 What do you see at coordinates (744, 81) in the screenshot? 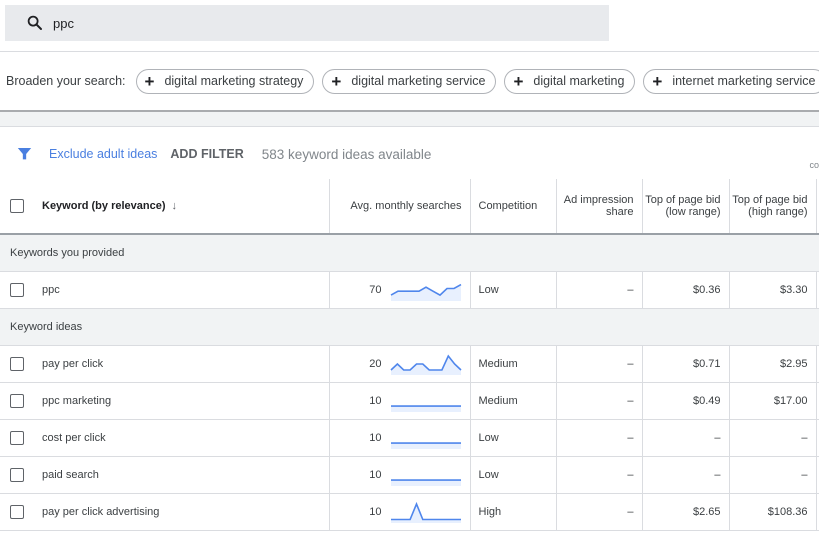
I see `chip-label: internet marketing service` at bounding box center [744, 81].